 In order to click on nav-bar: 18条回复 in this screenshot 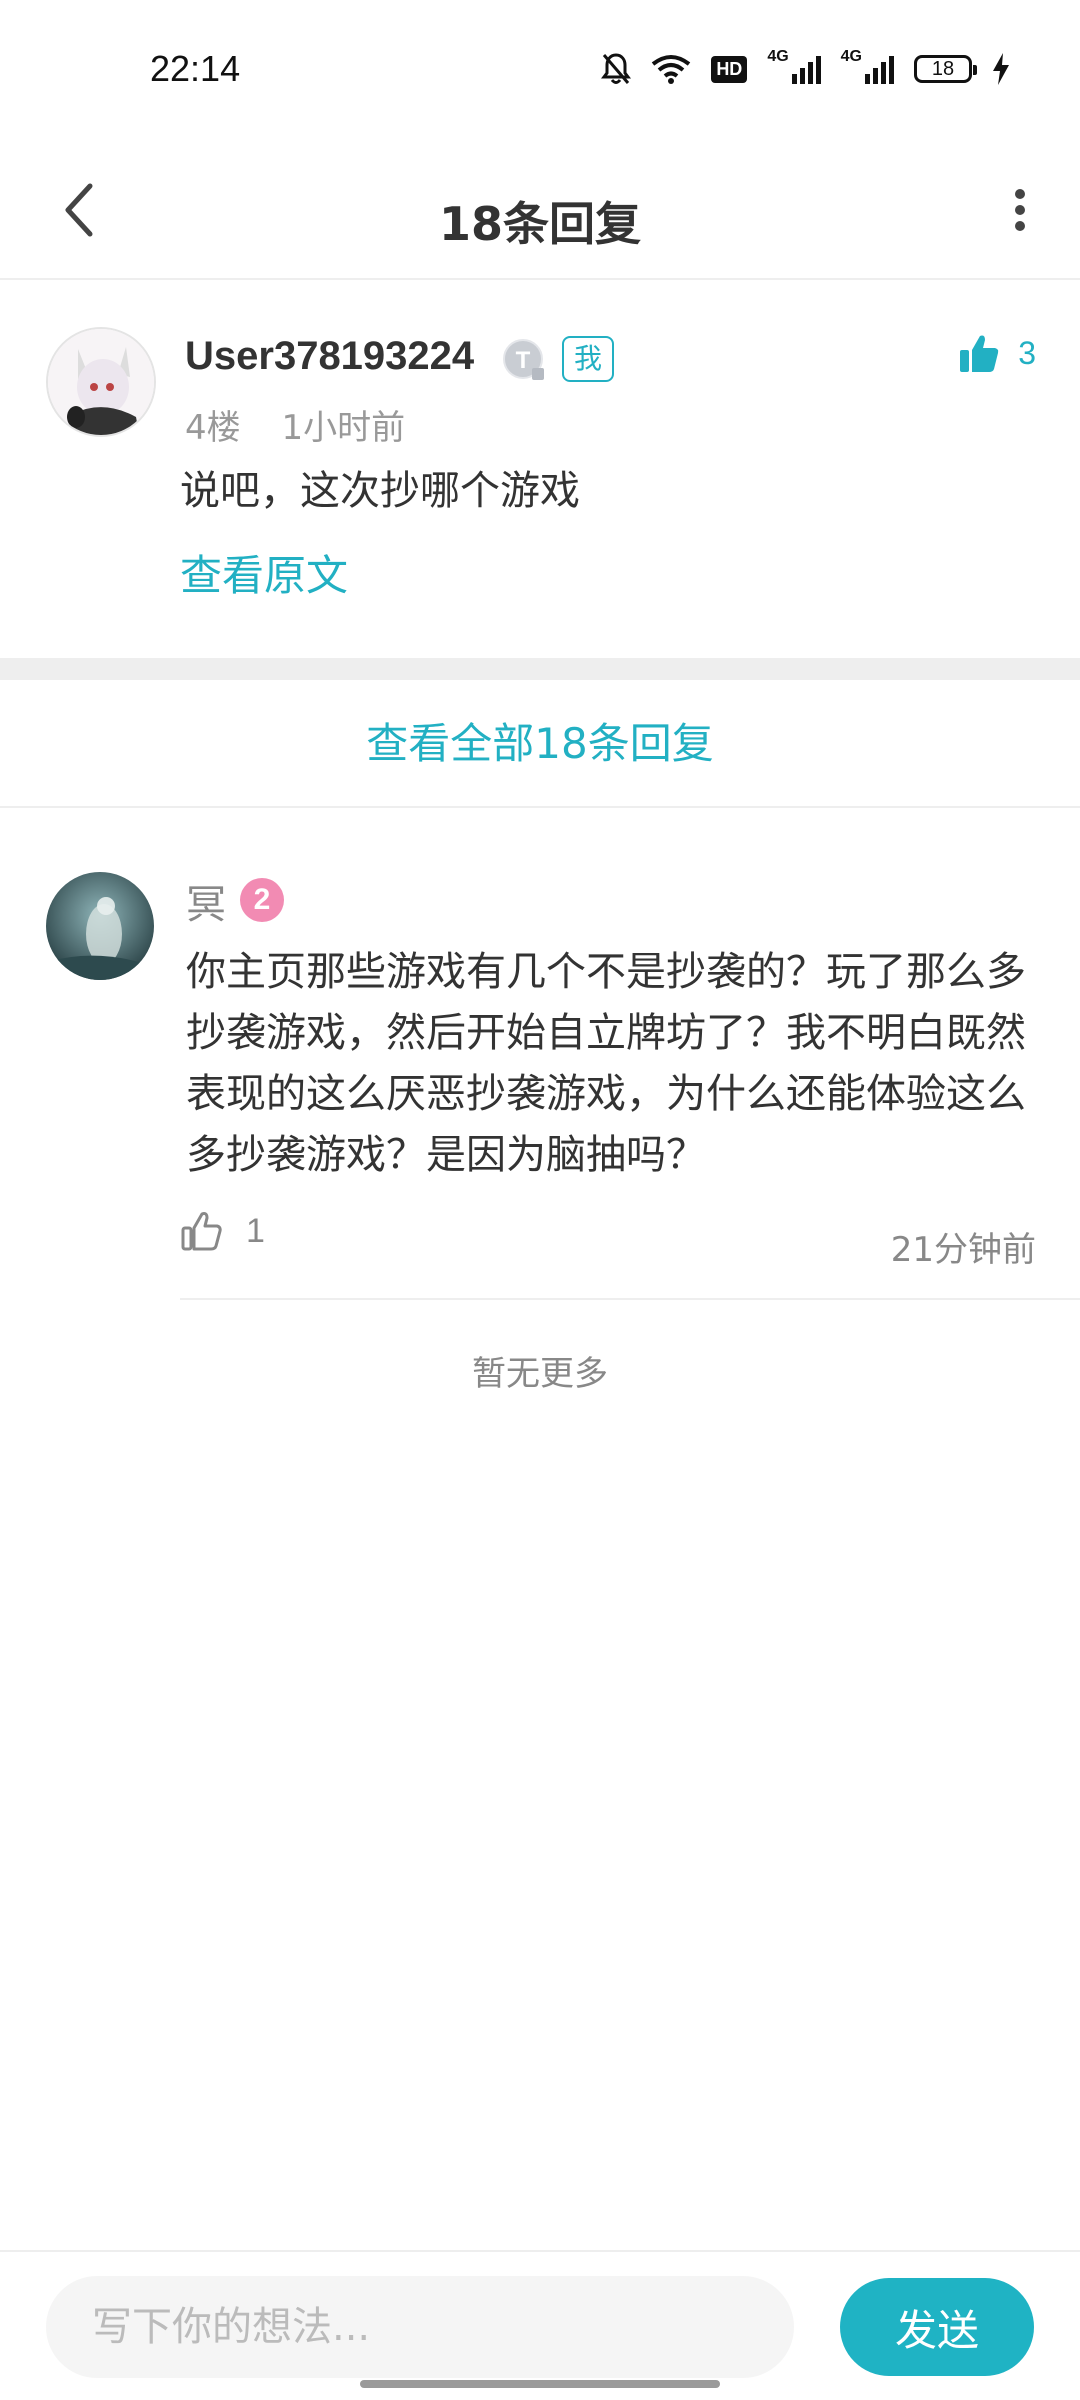, I will do `click(540, 210)`.